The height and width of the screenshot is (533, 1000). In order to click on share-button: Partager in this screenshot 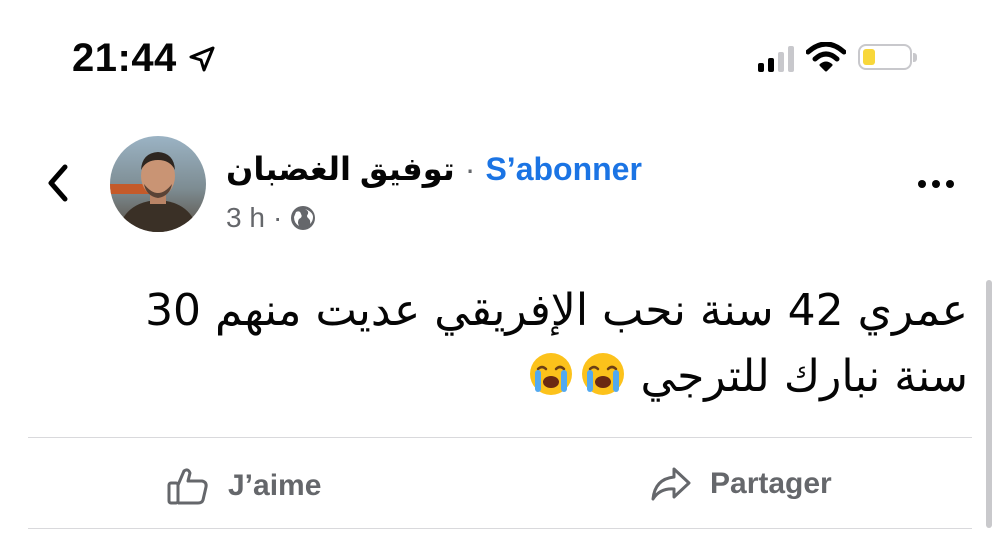, I will do `click(741, 484)`.